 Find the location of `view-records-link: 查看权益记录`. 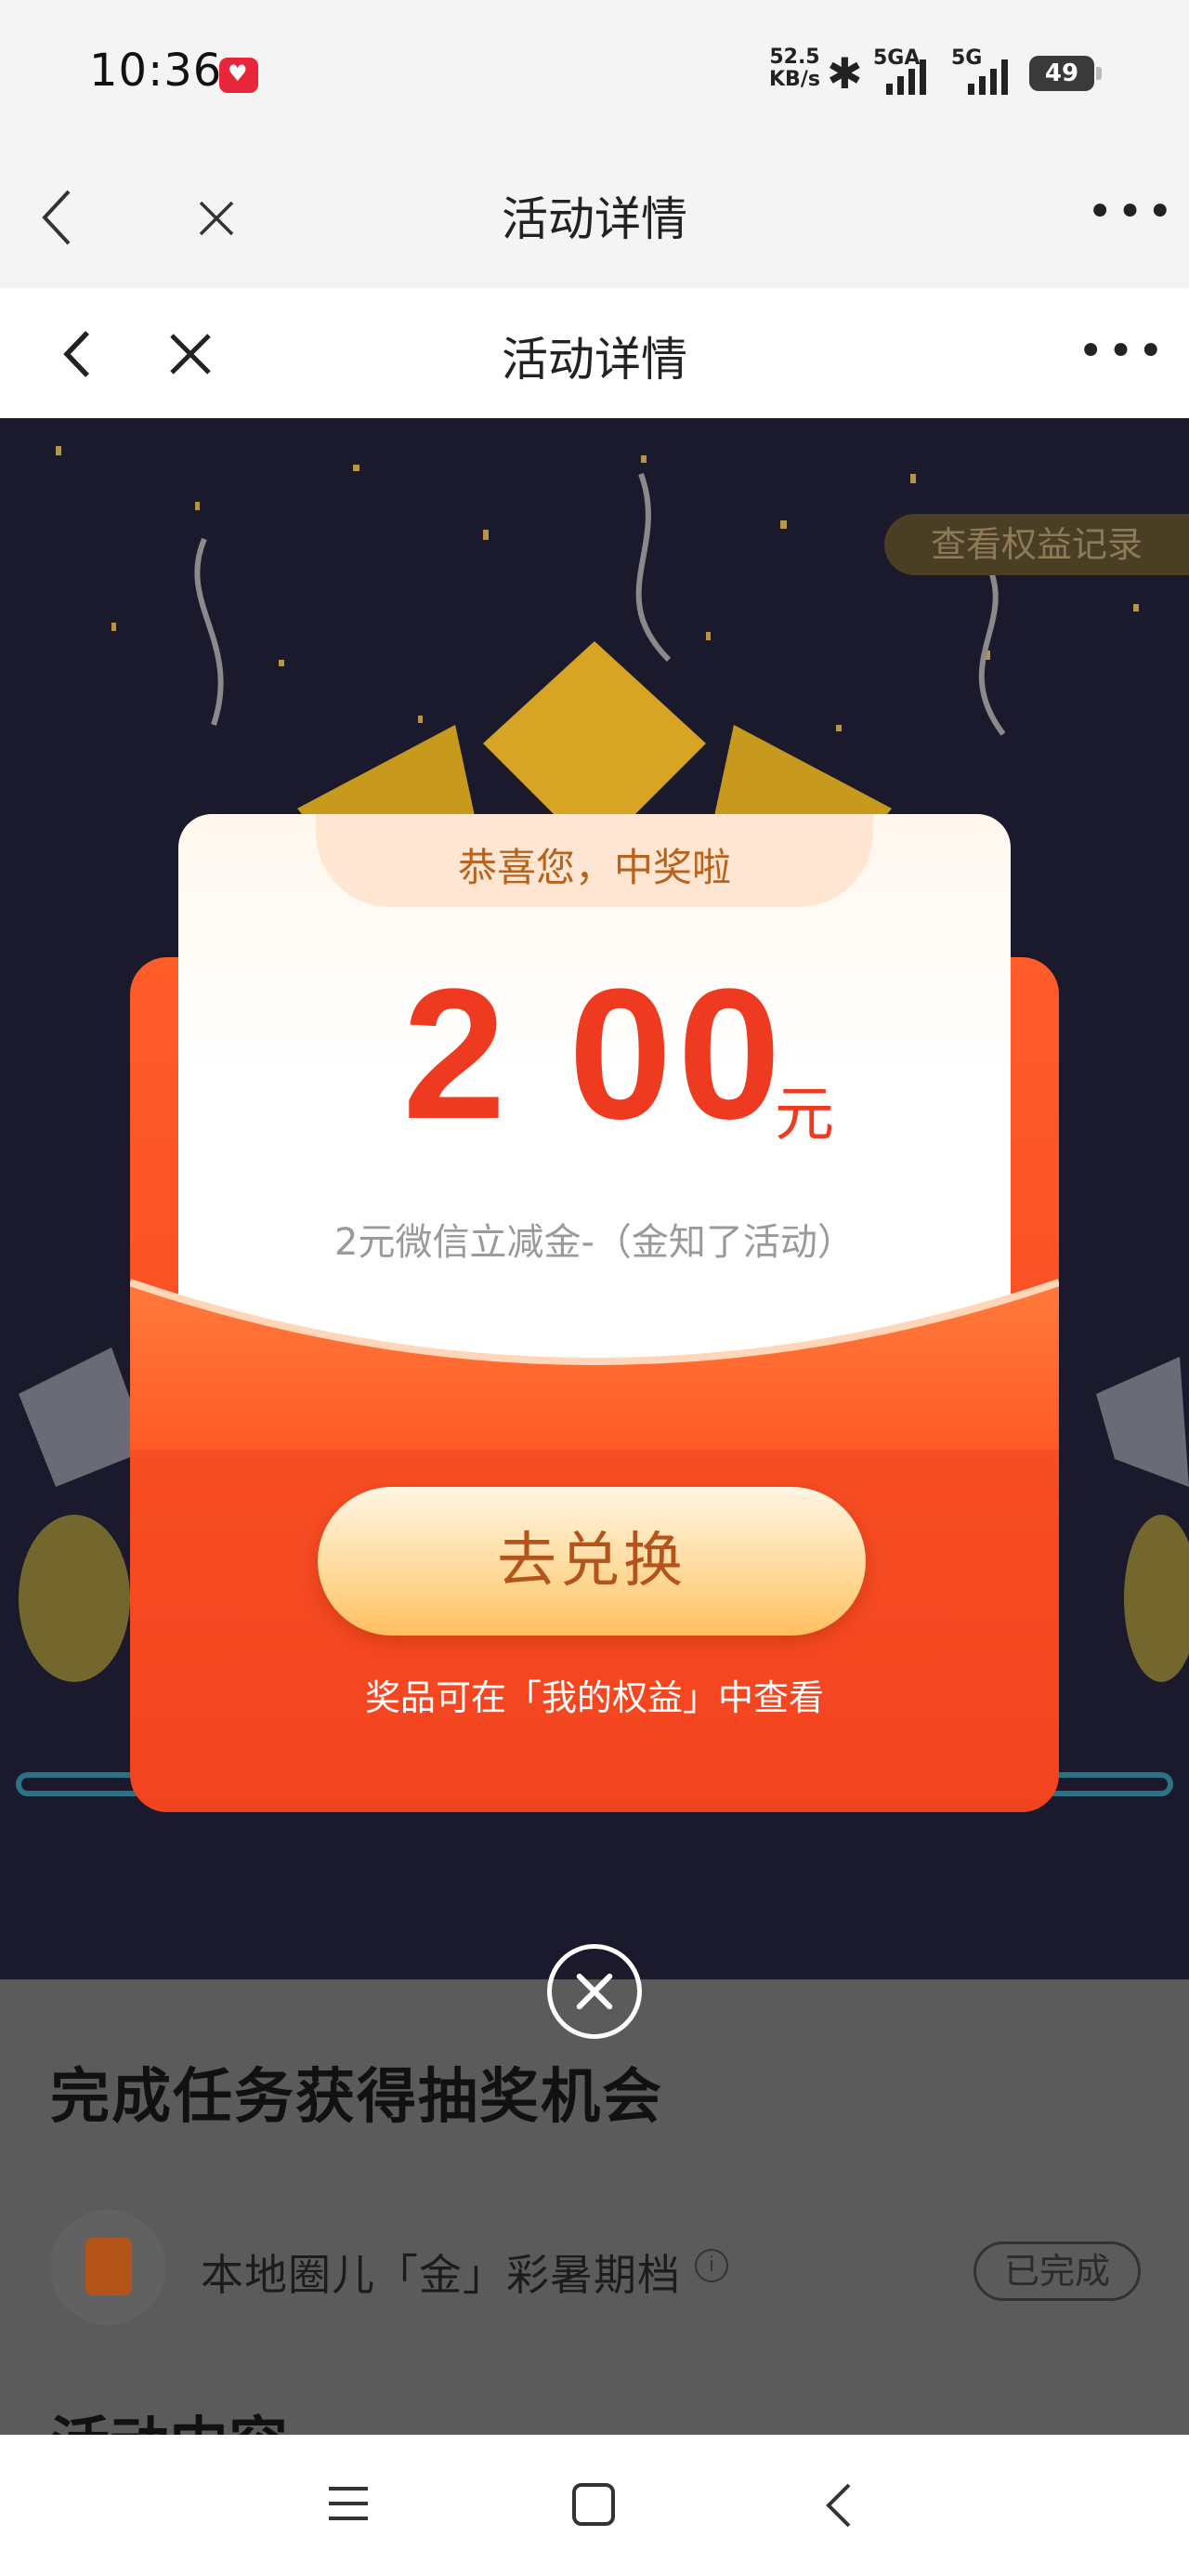

view-records-link: 查看权益记录 is located at coordinates (1036, 544).